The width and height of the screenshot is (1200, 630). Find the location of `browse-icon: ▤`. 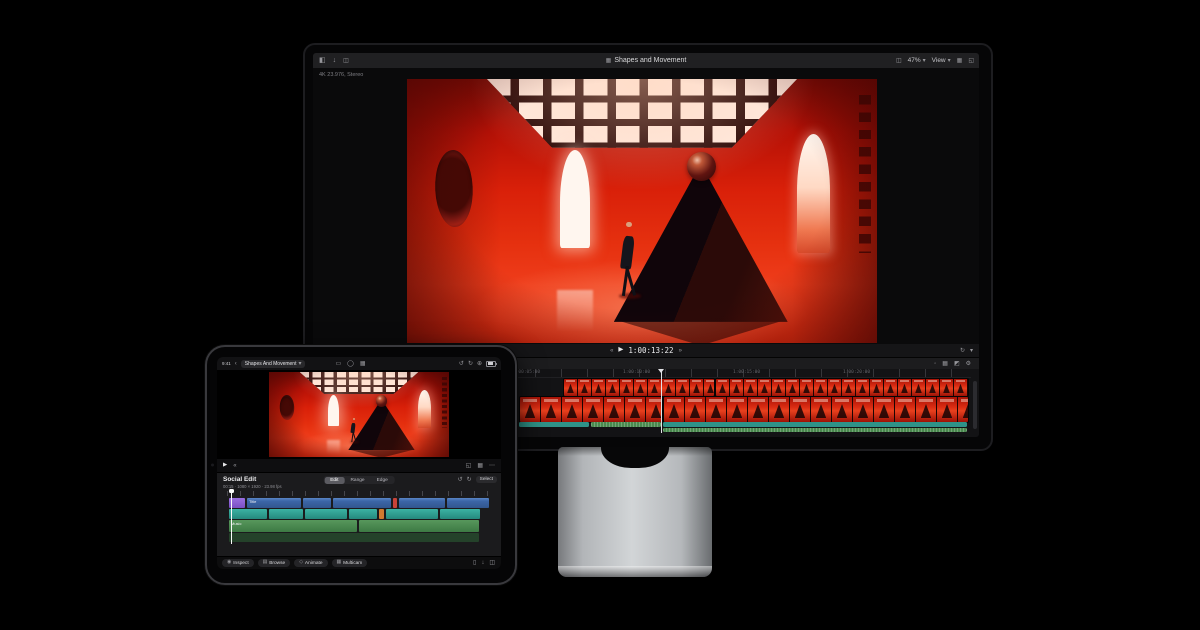

browse-icon: ▤ is located at coordinates (265, 562).